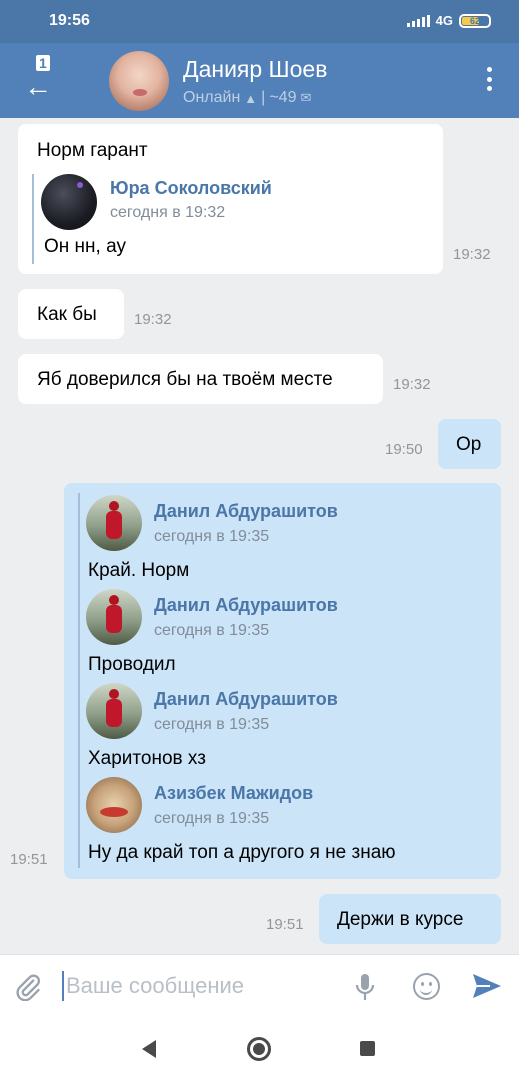 The width and height of the screenshot is (519, 1080). I want to click on message-text: Норм гарант, so click(92, 150).